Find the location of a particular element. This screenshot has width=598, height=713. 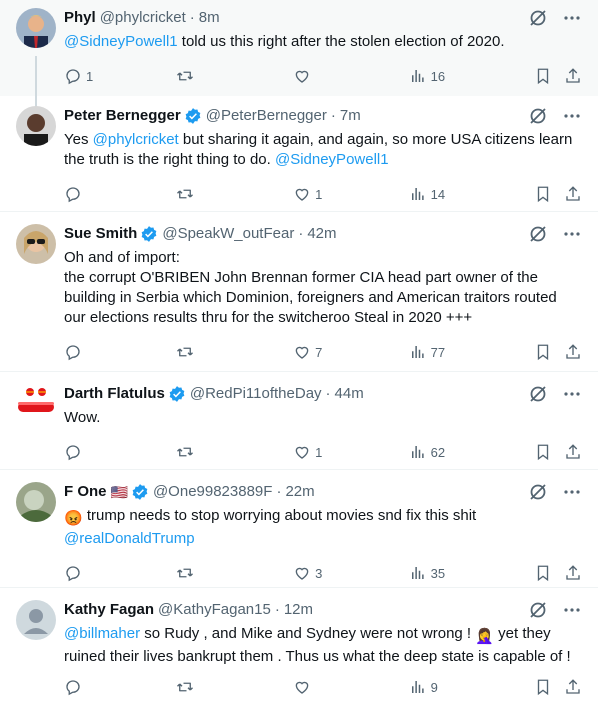

views-button: 16 is located at coordinates (472, 76).